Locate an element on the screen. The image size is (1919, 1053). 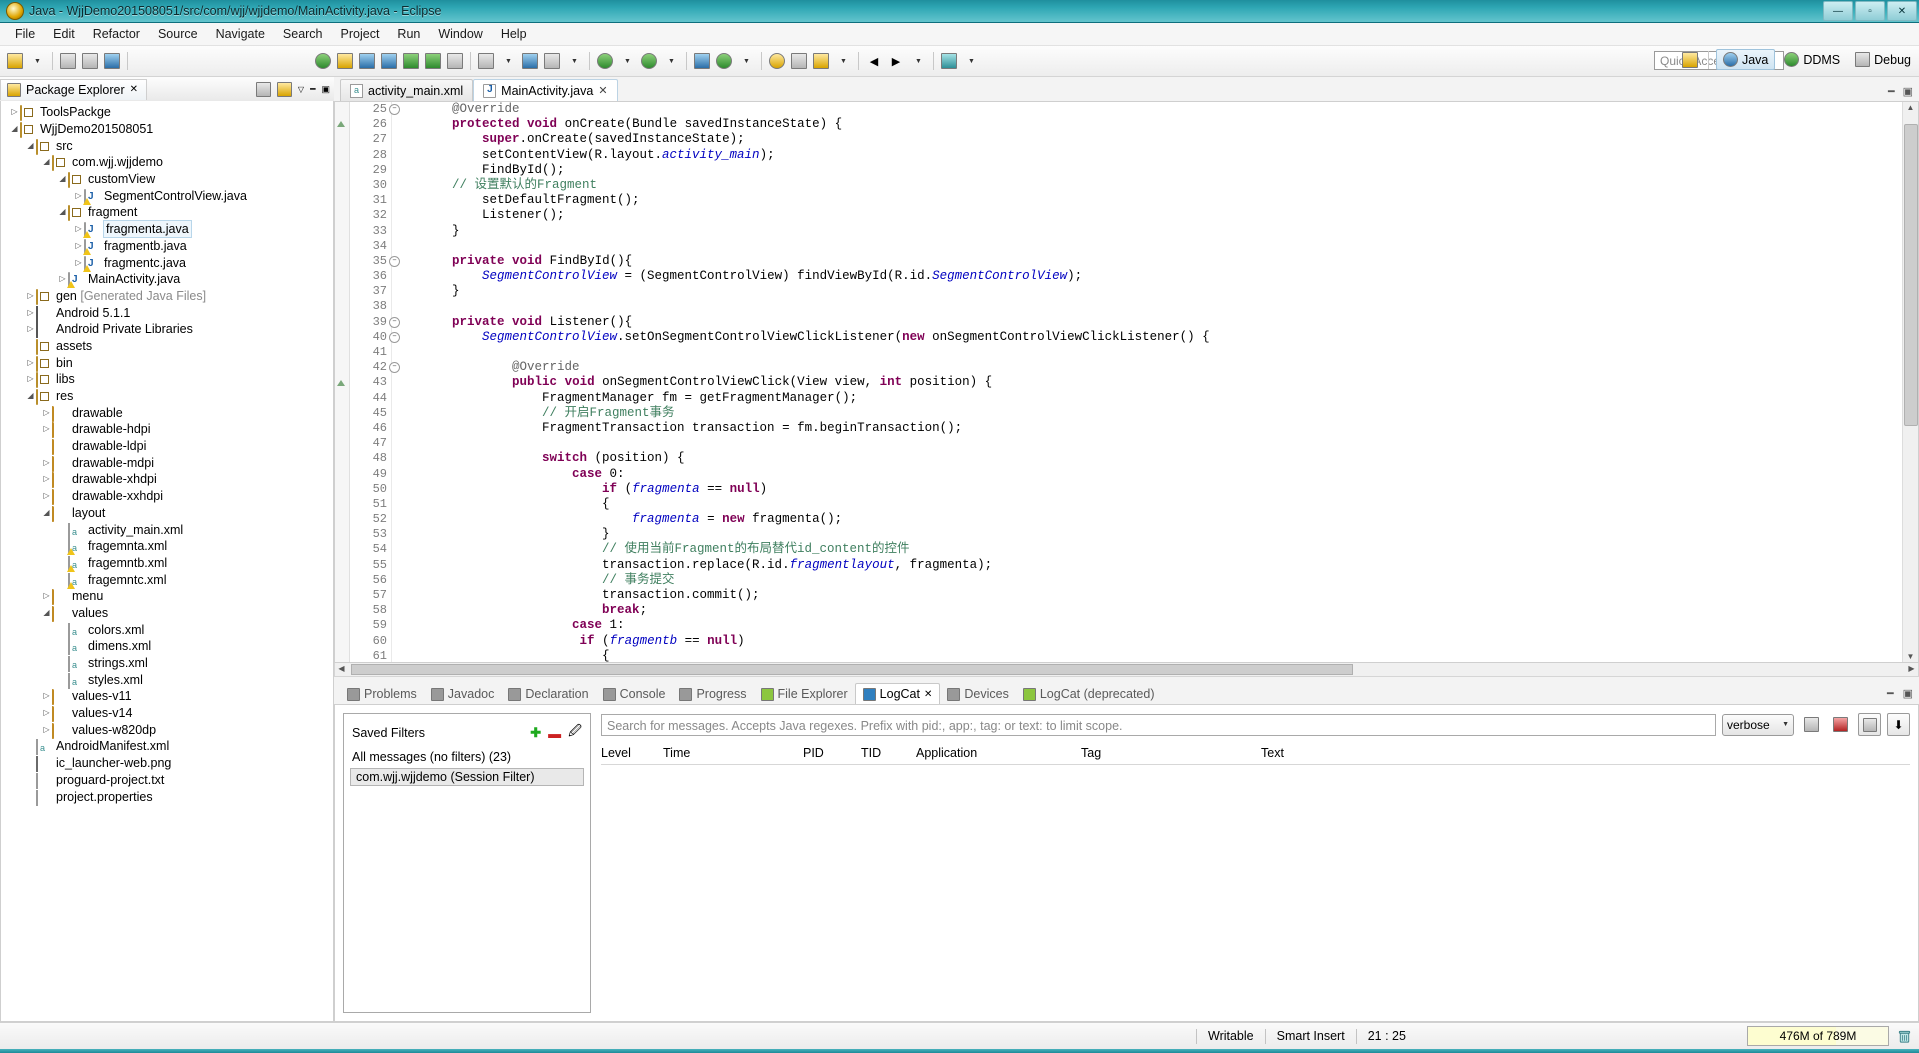
tree-item: ▷ drawable-mdpi is located at coordinates (167, 463).